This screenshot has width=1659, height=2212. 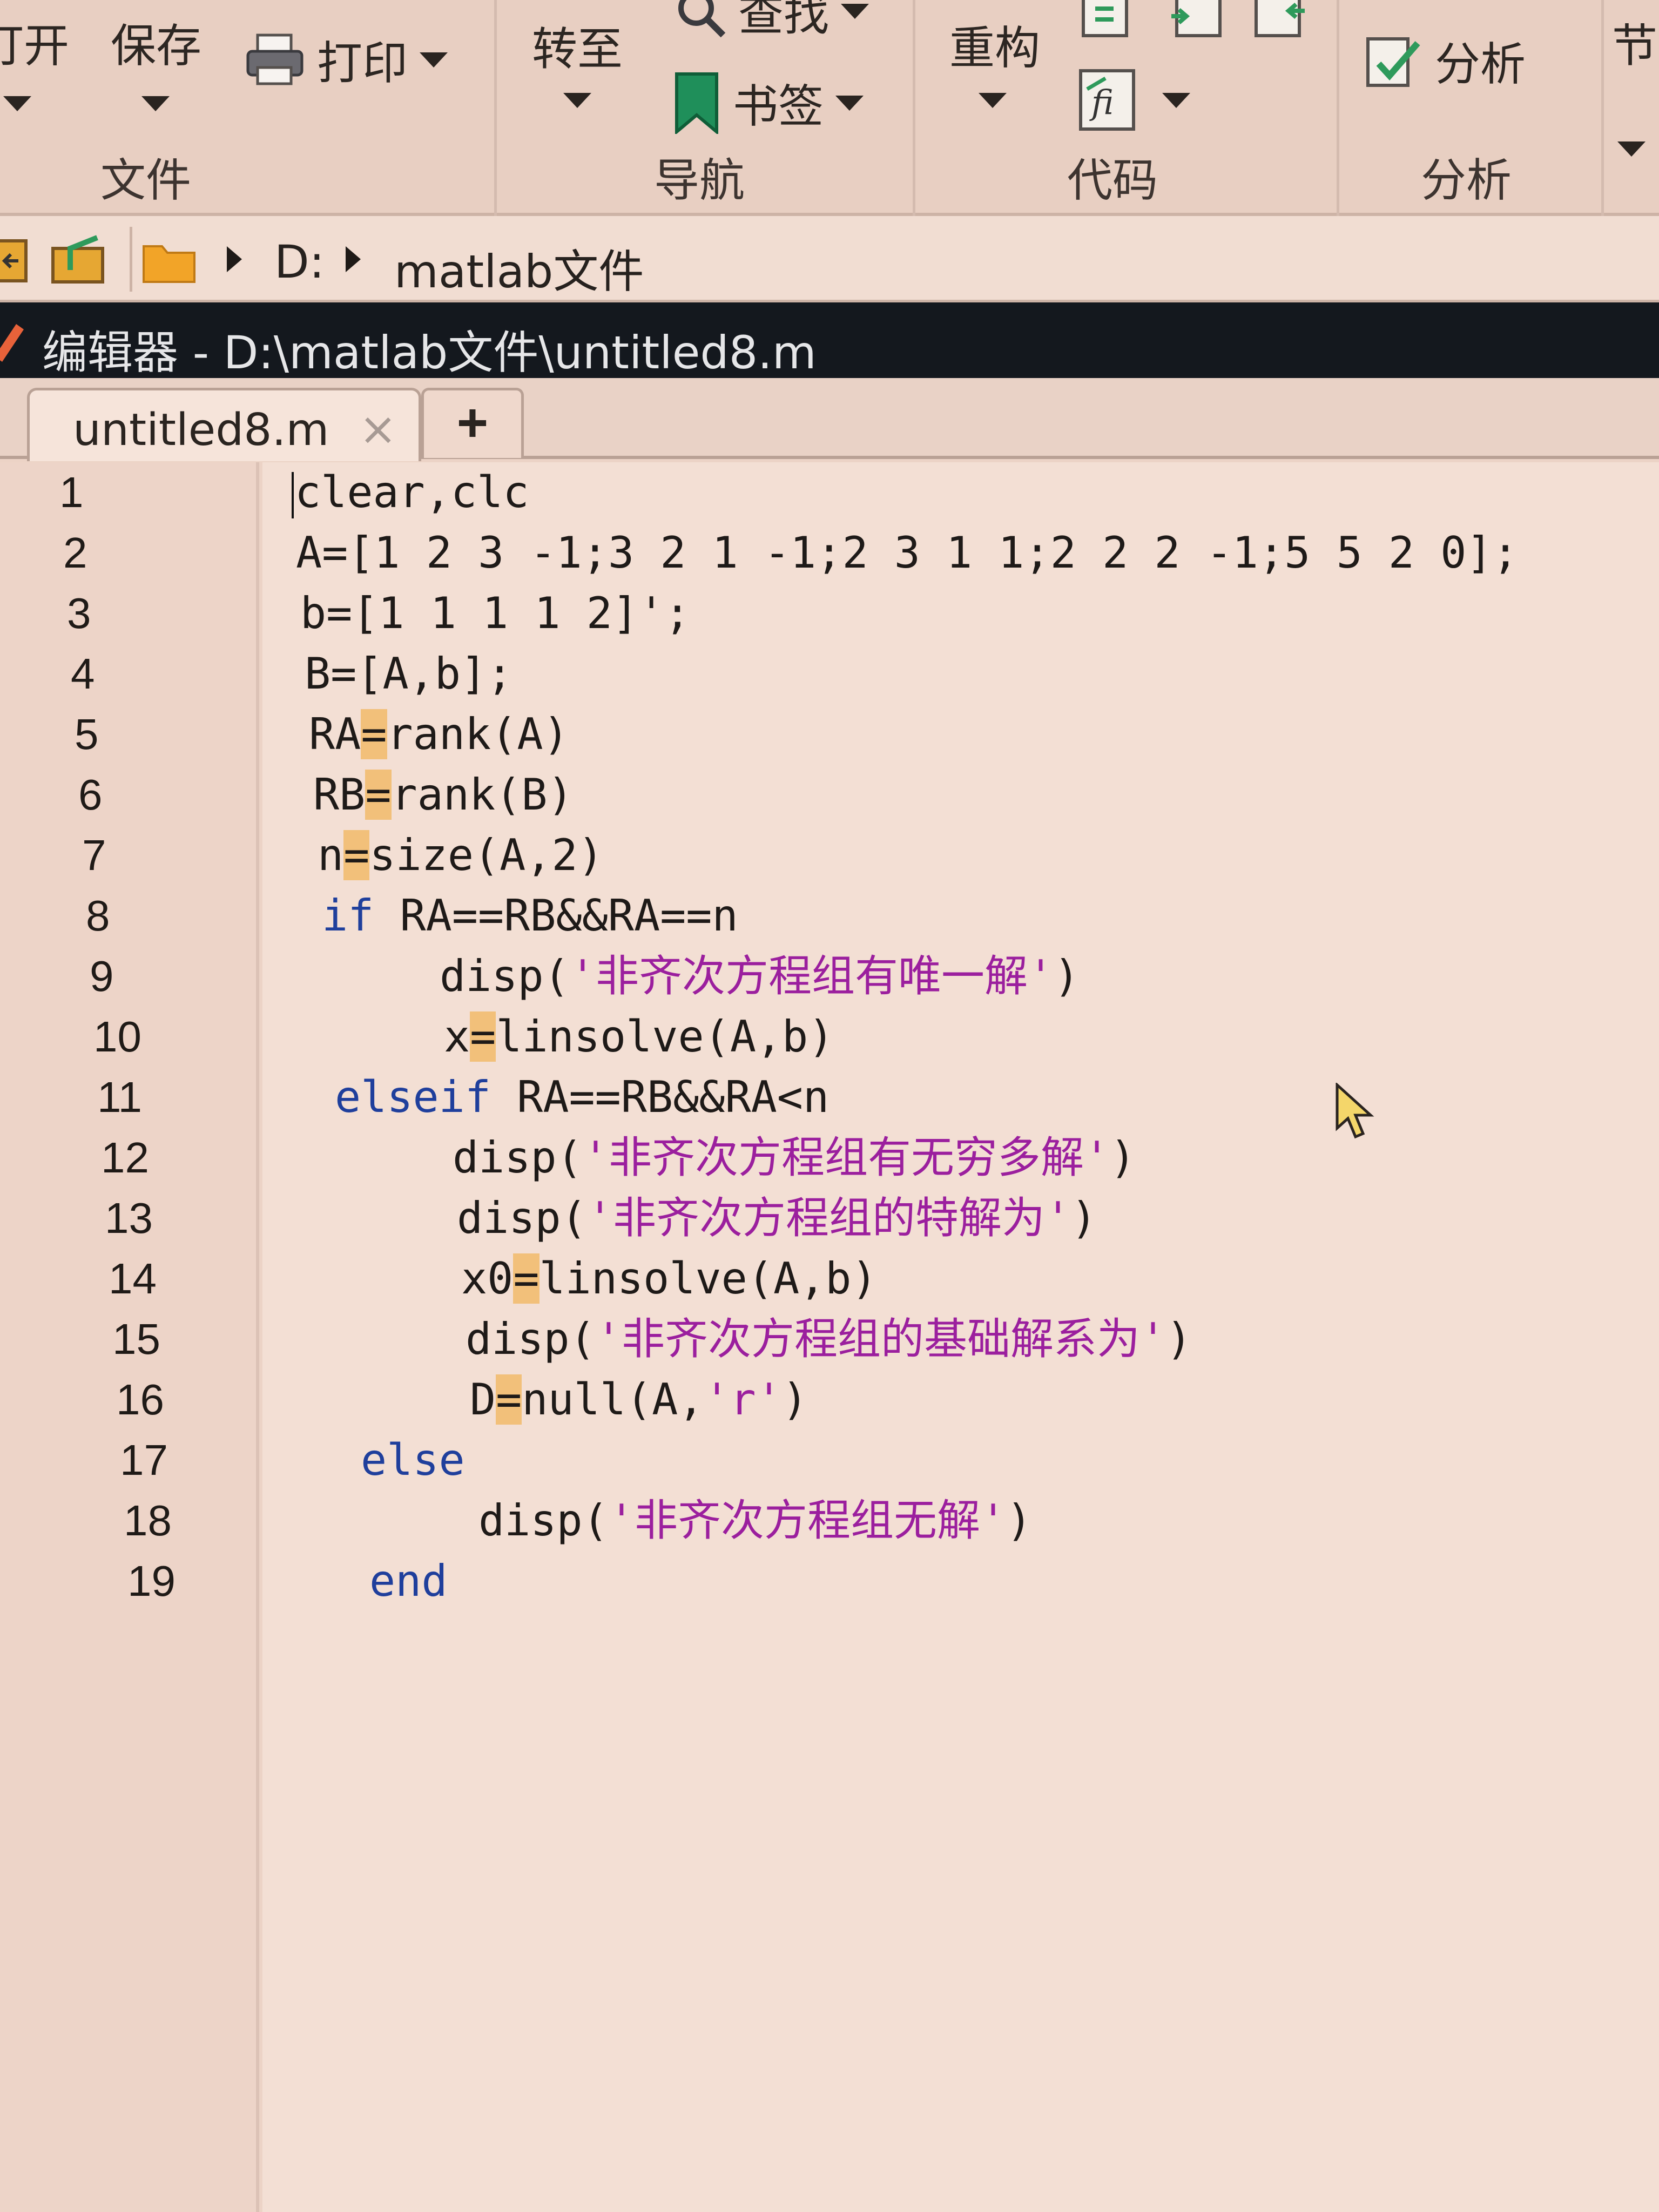 I want to click on new-tab-button: +, so click(x=472, y=423).